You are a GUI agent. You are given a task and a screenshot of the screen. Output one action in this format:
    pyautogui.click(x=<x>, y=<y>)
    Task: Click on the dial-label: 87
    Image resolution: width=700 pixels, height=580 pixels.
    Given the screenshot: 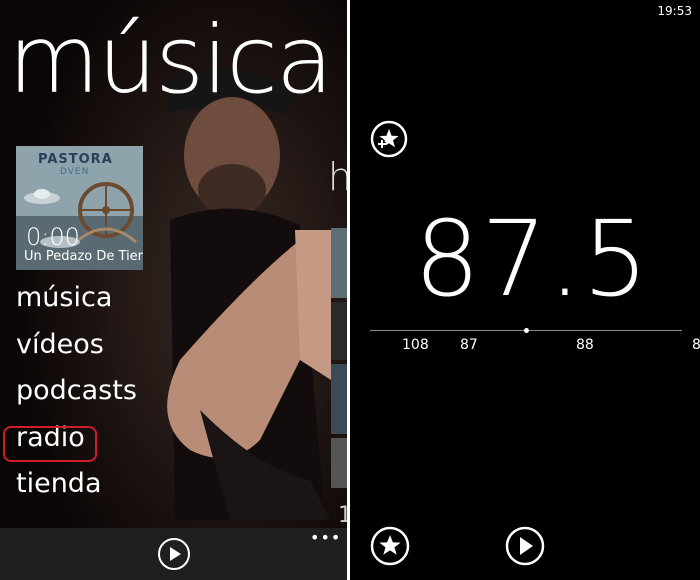 What is the action you would take?
    pyautogui.click(x=469, y=345)
    